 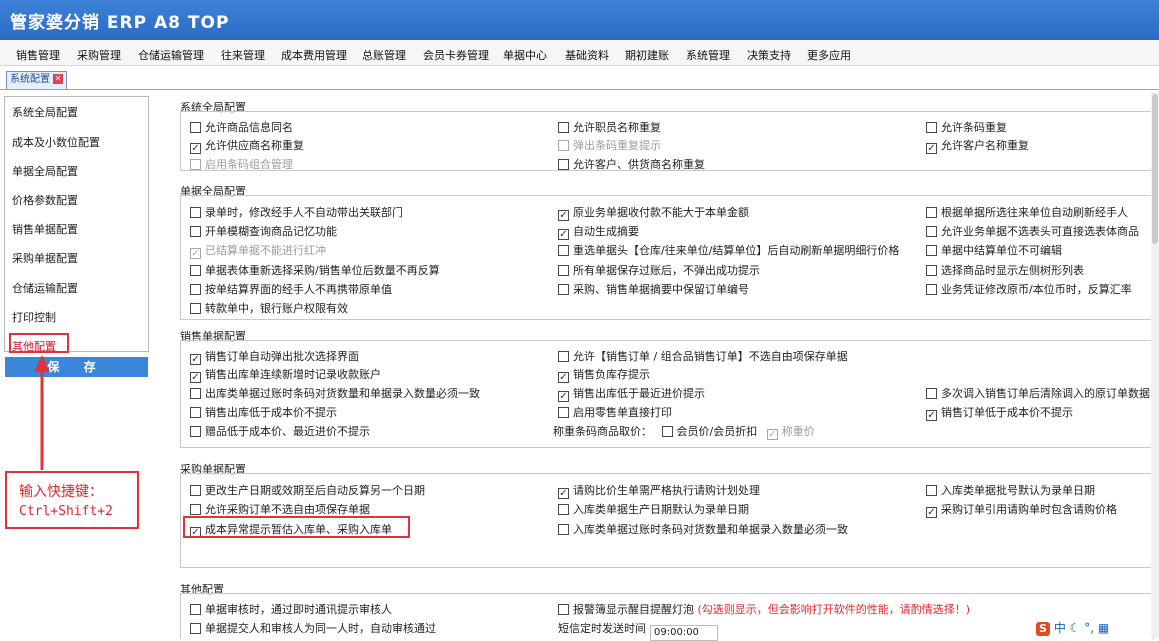 I want to click on option-g2-7: 重选单据头【仓库/往来单位/结算单位】后自动刷新单据明细行价格, so click(x=728, y=250).